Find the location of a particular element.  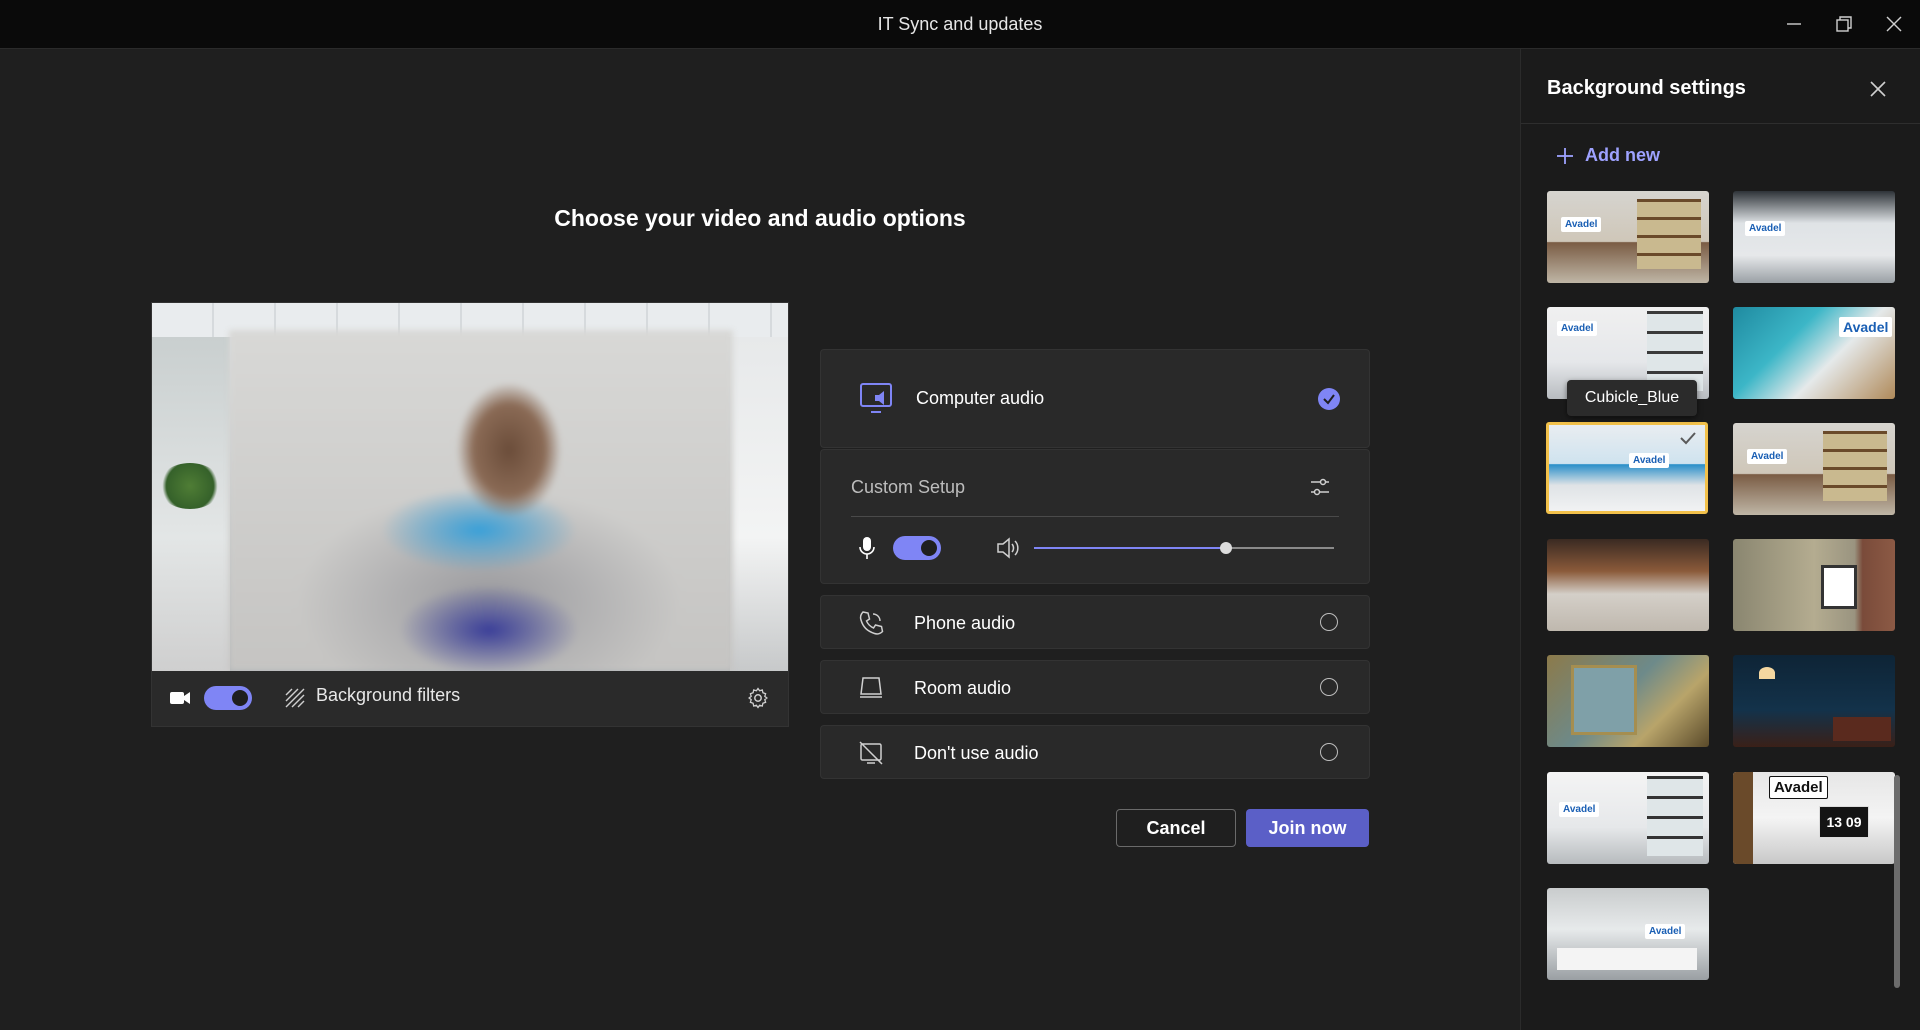

settings-gear-icon is located at coordinates (758, 698).